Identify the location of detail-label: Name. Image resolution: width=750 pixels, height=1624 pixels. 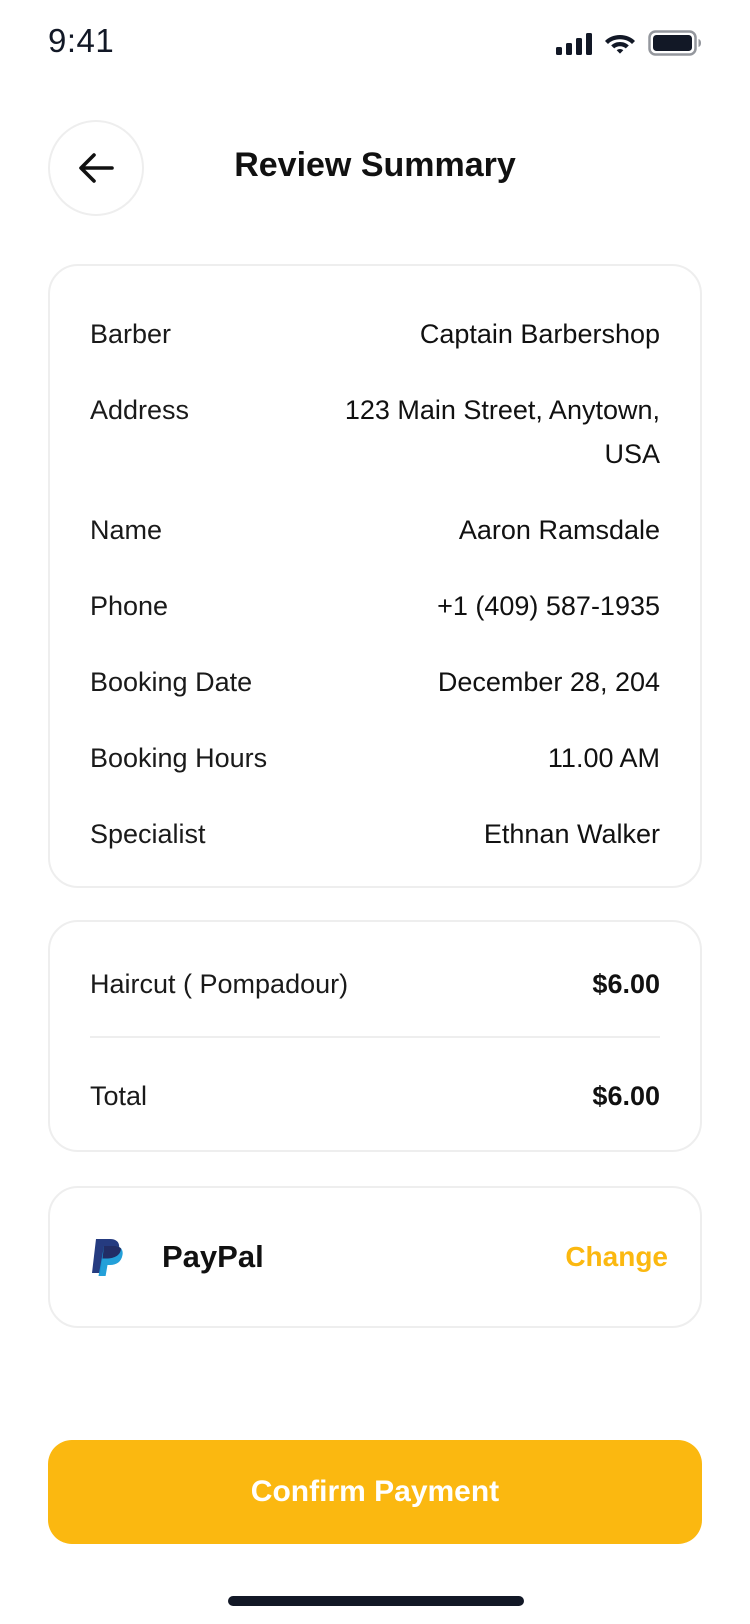
(126, 530).